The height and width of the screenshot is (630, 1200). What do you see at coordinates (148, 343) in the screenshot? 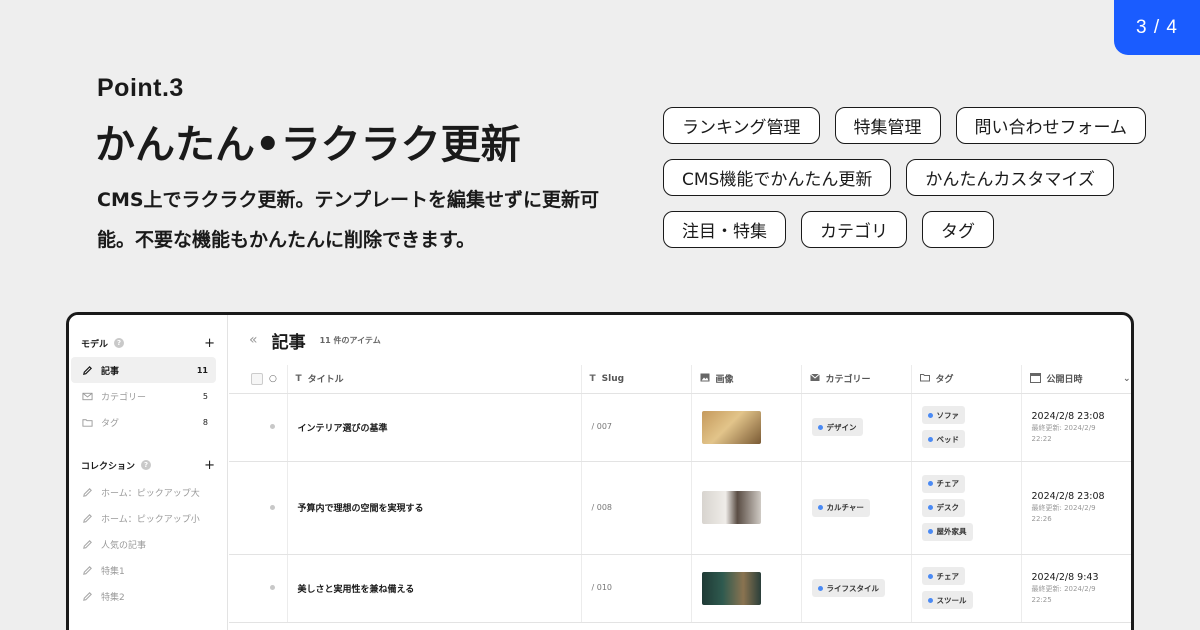
I see `models-header: モデル? +` at bounding box center [148, 343].